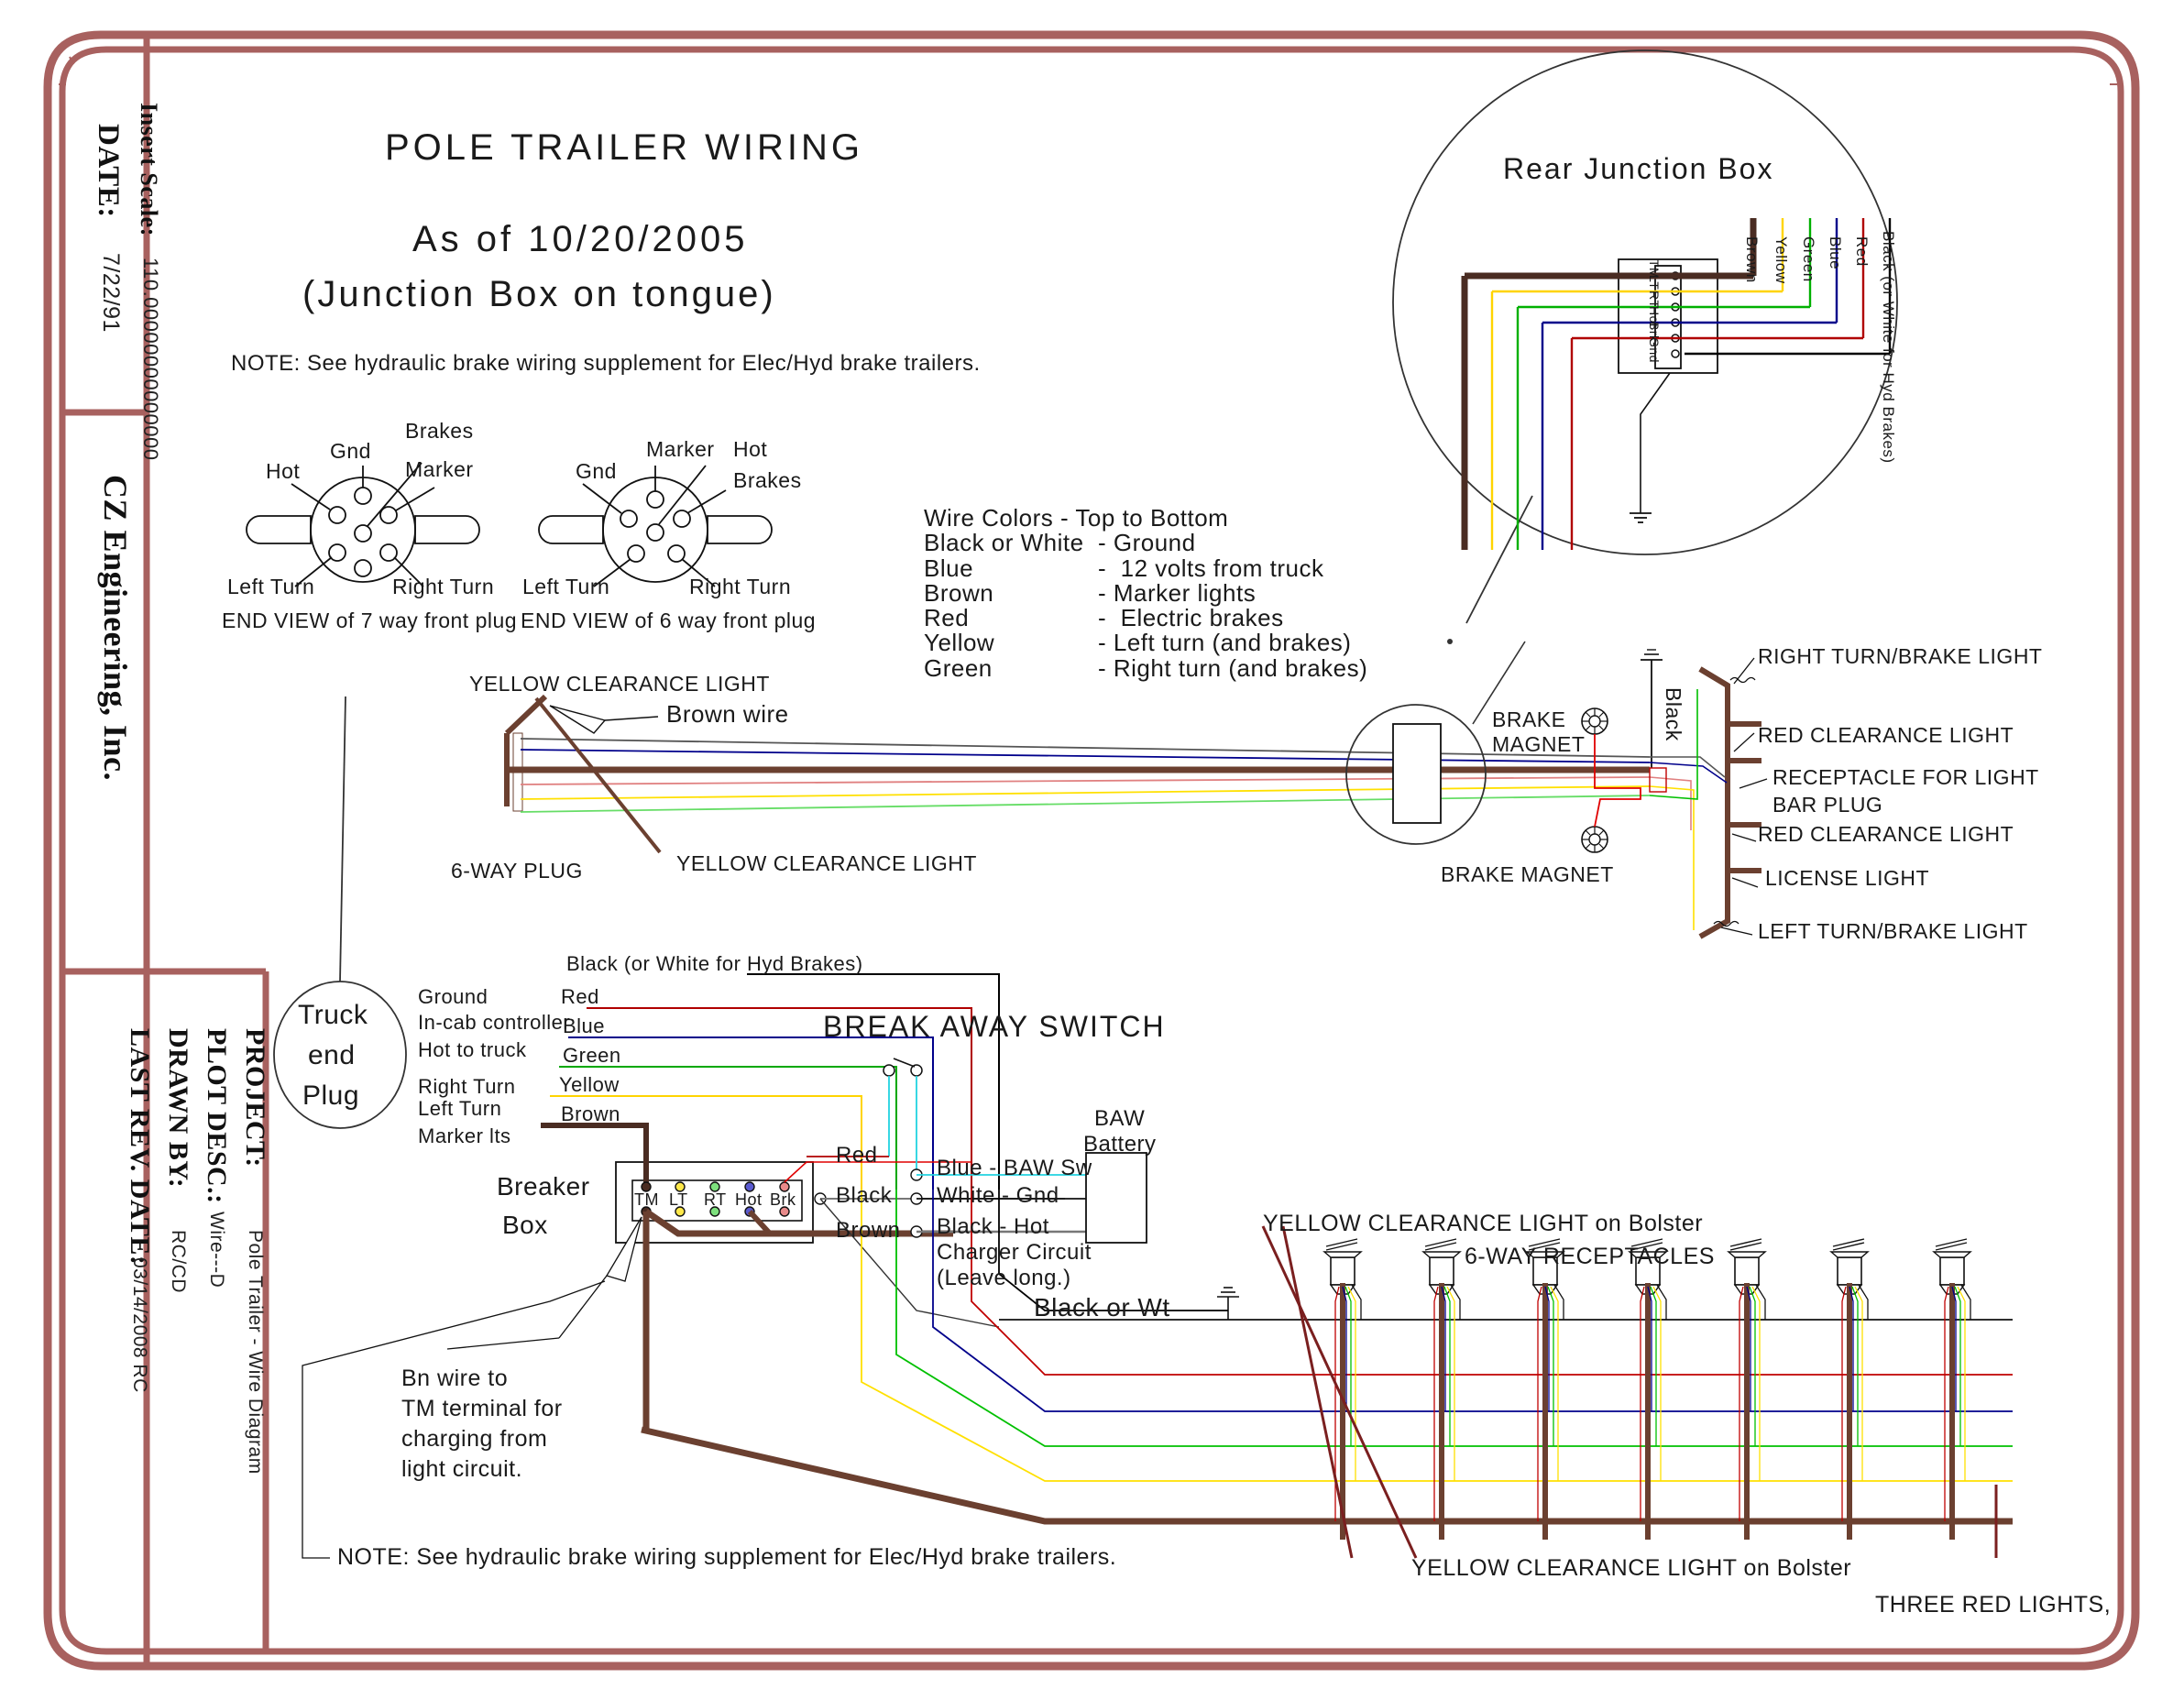 Image resolution: width=2184 pixels, height=1689 pixels. What do you see at coordinates (439, 469) in the screenshot?
I see `plug7-label-marker: Marker` at bounding box center [439, 469].